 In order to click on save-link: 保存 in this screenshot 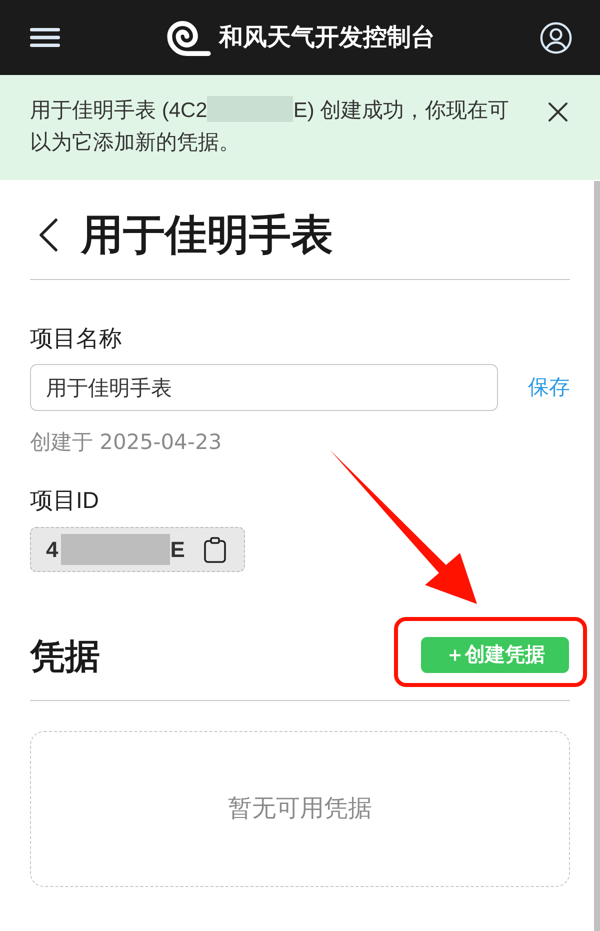, I will do `click(549, 388)`.